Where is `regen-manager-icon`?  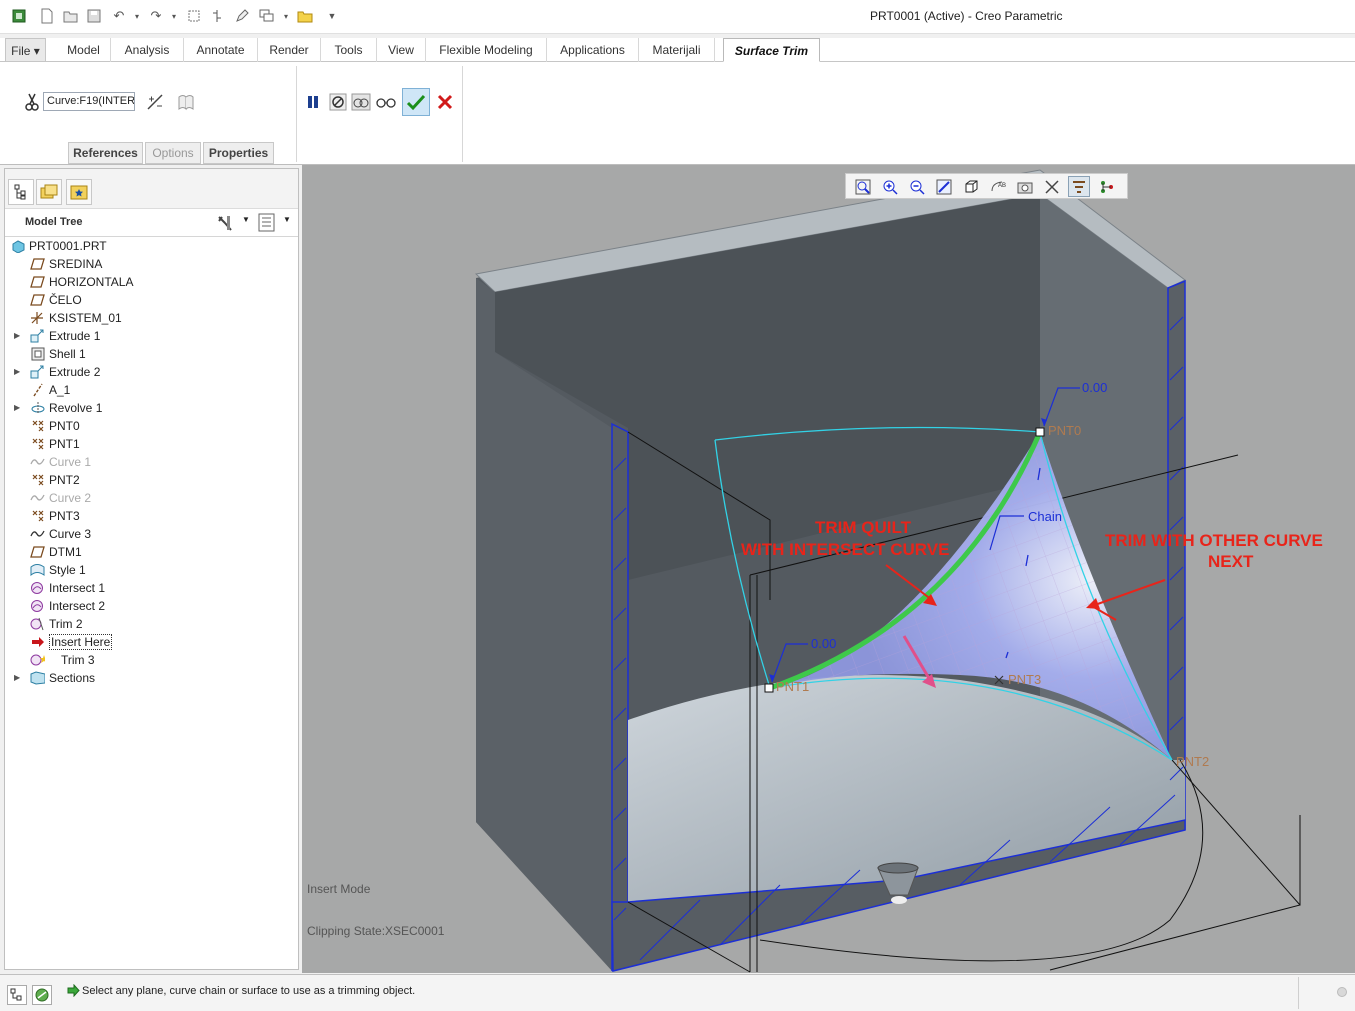
regen-manager-icon is located at coordinates (217, 16).